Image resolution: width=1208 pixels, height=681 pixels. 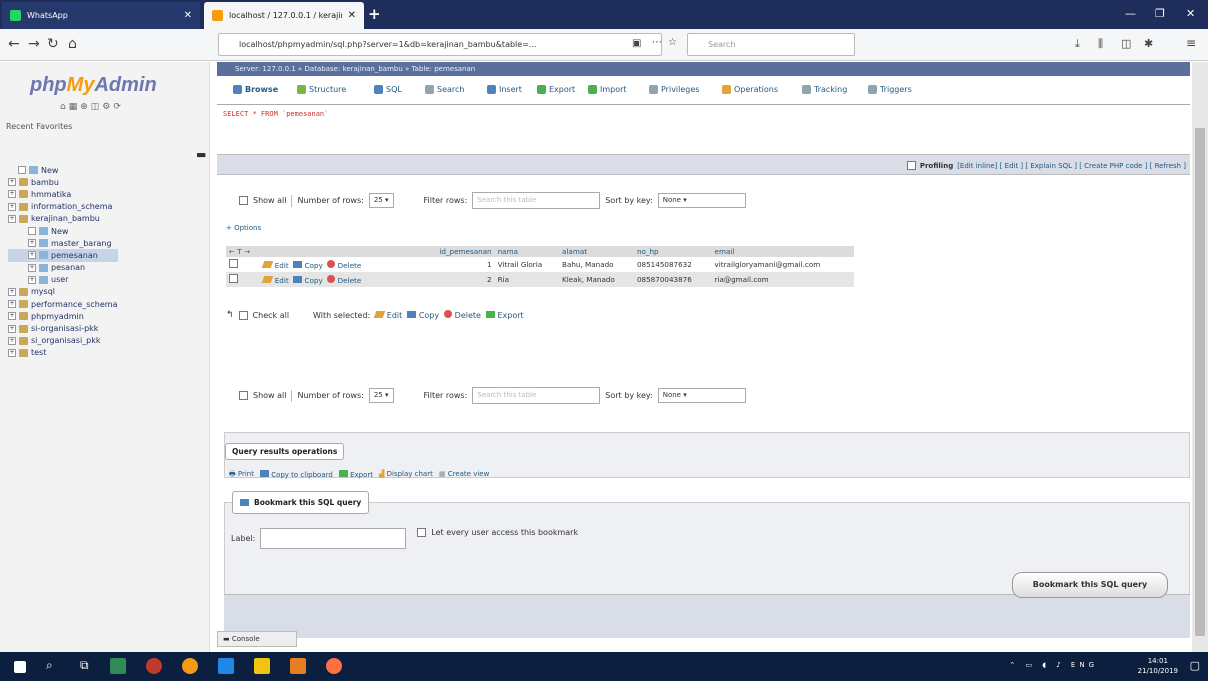 I want to click on db-tree-item: + test, so click(x=63, y=353).